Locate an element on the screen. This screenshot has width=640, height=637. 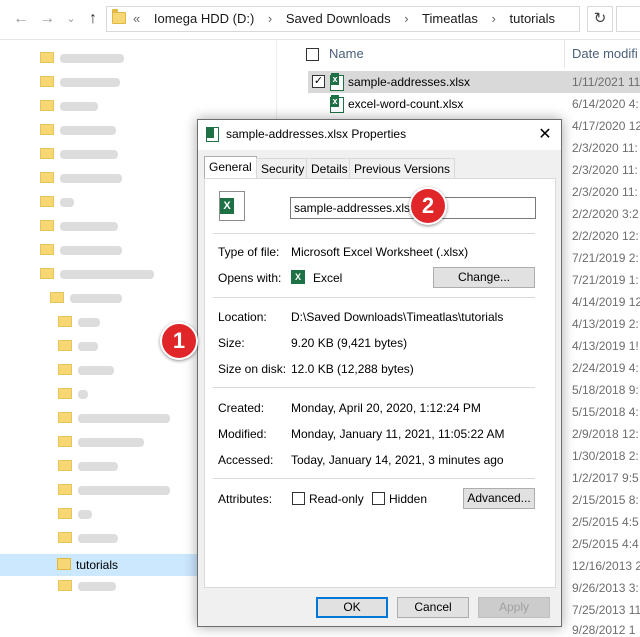
size-value: 9.20 KB (9,421 bytes) is located at coordinates (349, 343).